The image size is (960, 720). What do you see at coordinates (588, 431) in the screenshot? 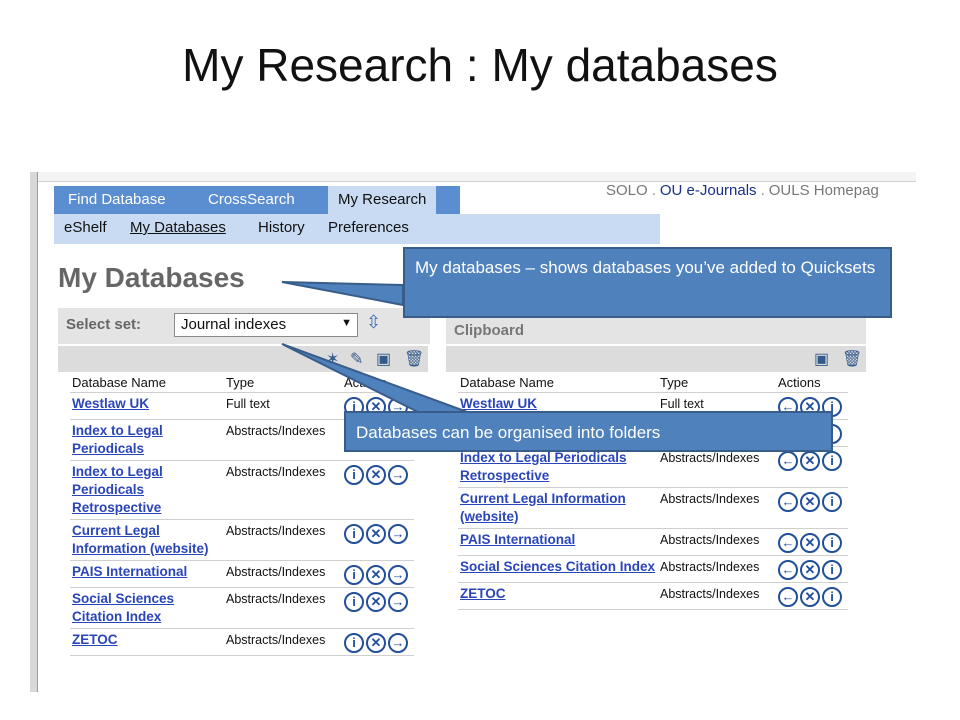
I see `callout-folders: Databases can be organised into folders` at bounding box center [588, 431].